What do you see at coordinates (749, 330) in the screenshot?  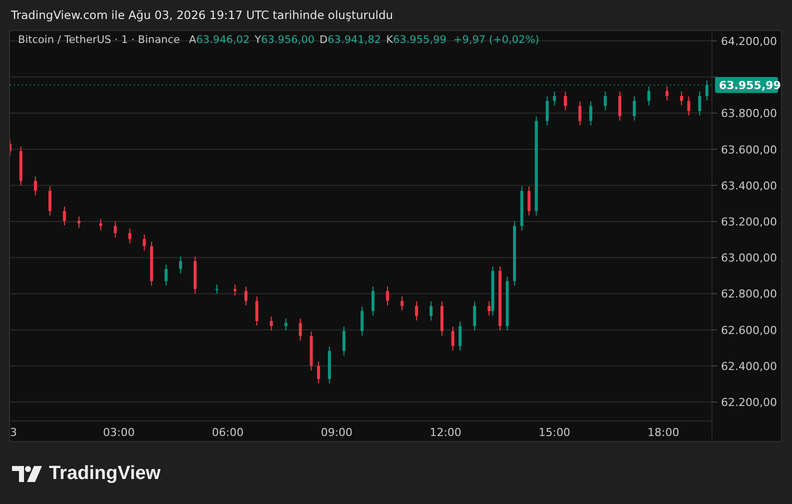 I see `price-label: 62.600,00` at bounding box center [749, 330].